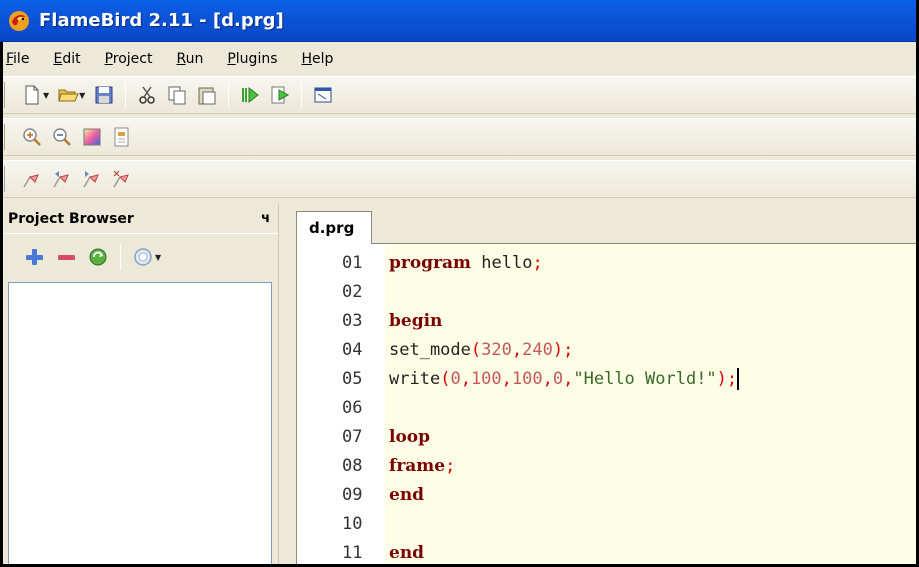  I want to click on code-line: set_mode(320,240);, so click(481, 350).